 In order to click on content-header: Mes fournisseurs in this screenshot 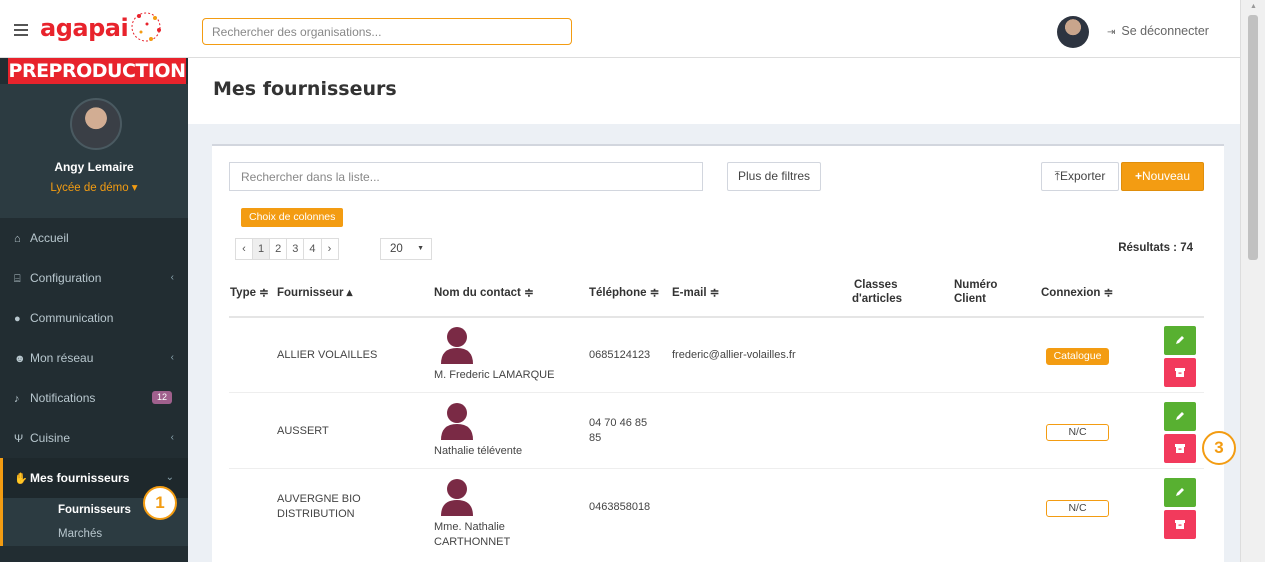, I will do `click(714, 91)`.